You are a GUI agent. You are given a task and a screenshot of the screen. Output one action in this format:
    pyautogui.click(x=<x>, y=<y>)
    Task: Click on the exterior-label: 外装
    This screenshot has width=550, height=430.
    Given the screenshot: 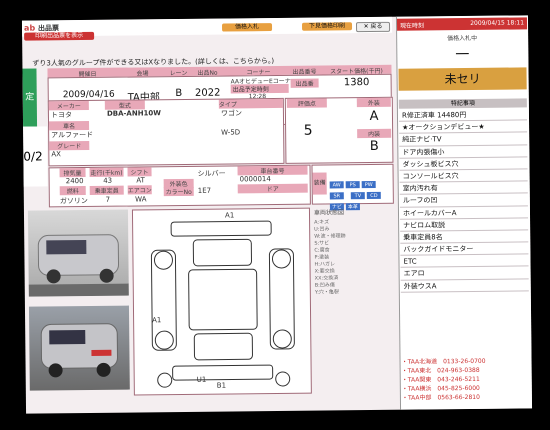 What is the action you would take?
    pyautogui.click(x=373, y=102)
    